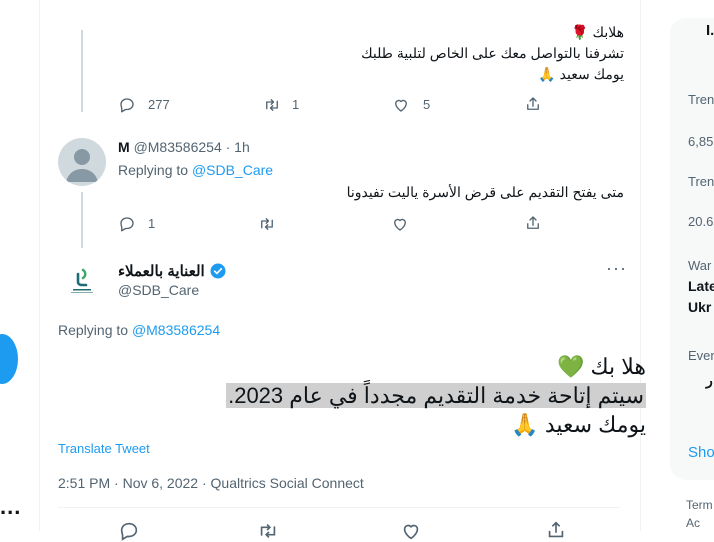 The width and height of the screenshot is (714, 542). I want to click on brand-avatar, so click(82, 282).